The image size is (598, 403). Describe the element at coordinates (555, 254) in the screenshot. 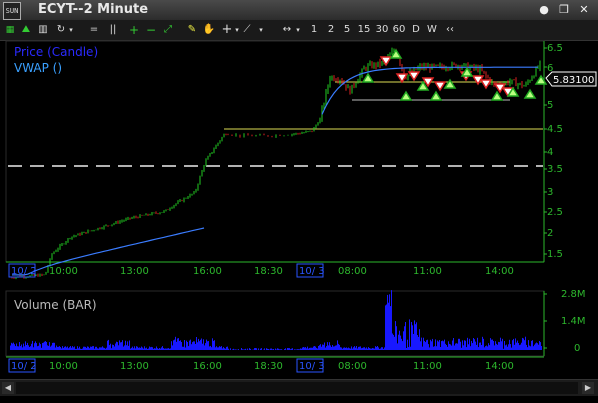

I see `price-tick-1-5: 1.5` at that location.